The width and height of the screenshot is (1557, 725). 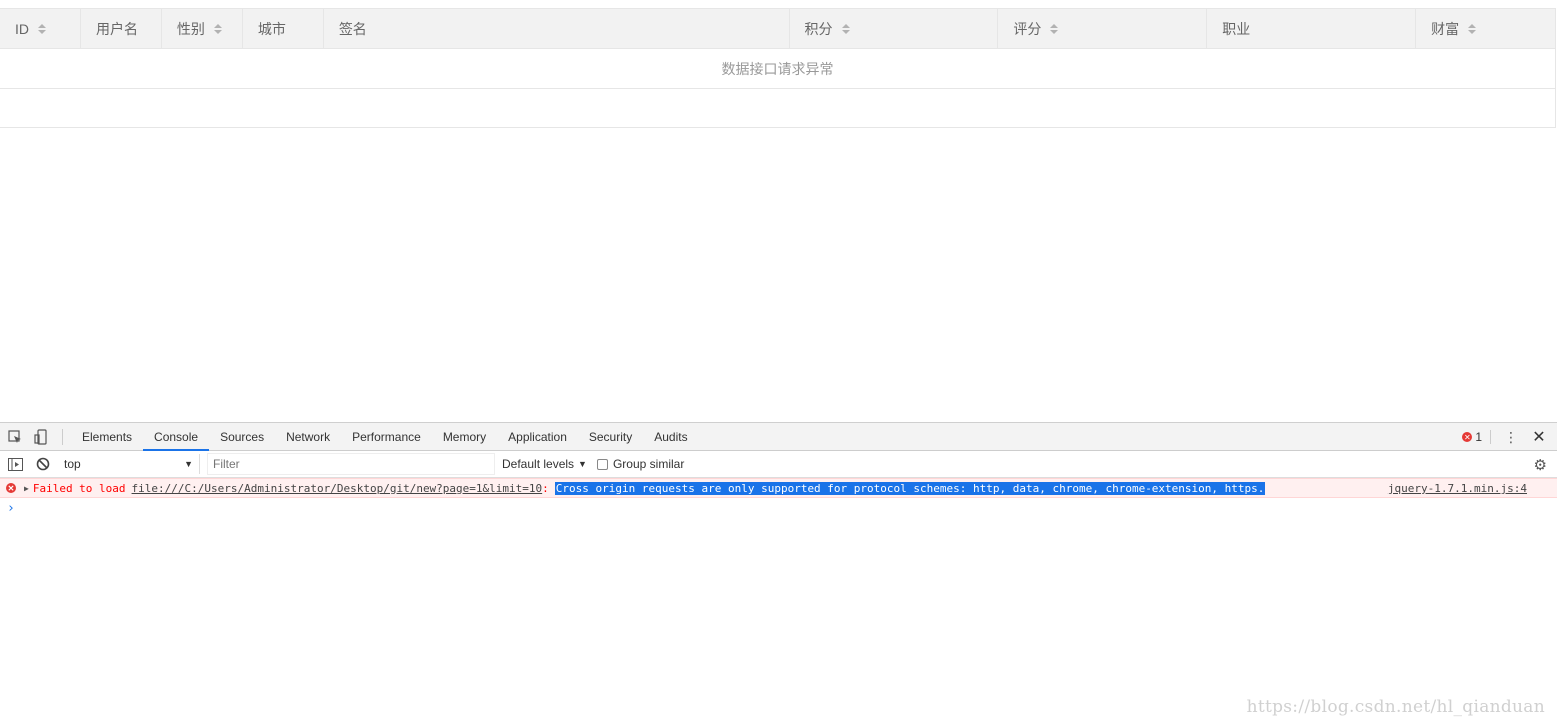 I want to click on more-options-icon: ⋮, so click(x=1511, y=437).